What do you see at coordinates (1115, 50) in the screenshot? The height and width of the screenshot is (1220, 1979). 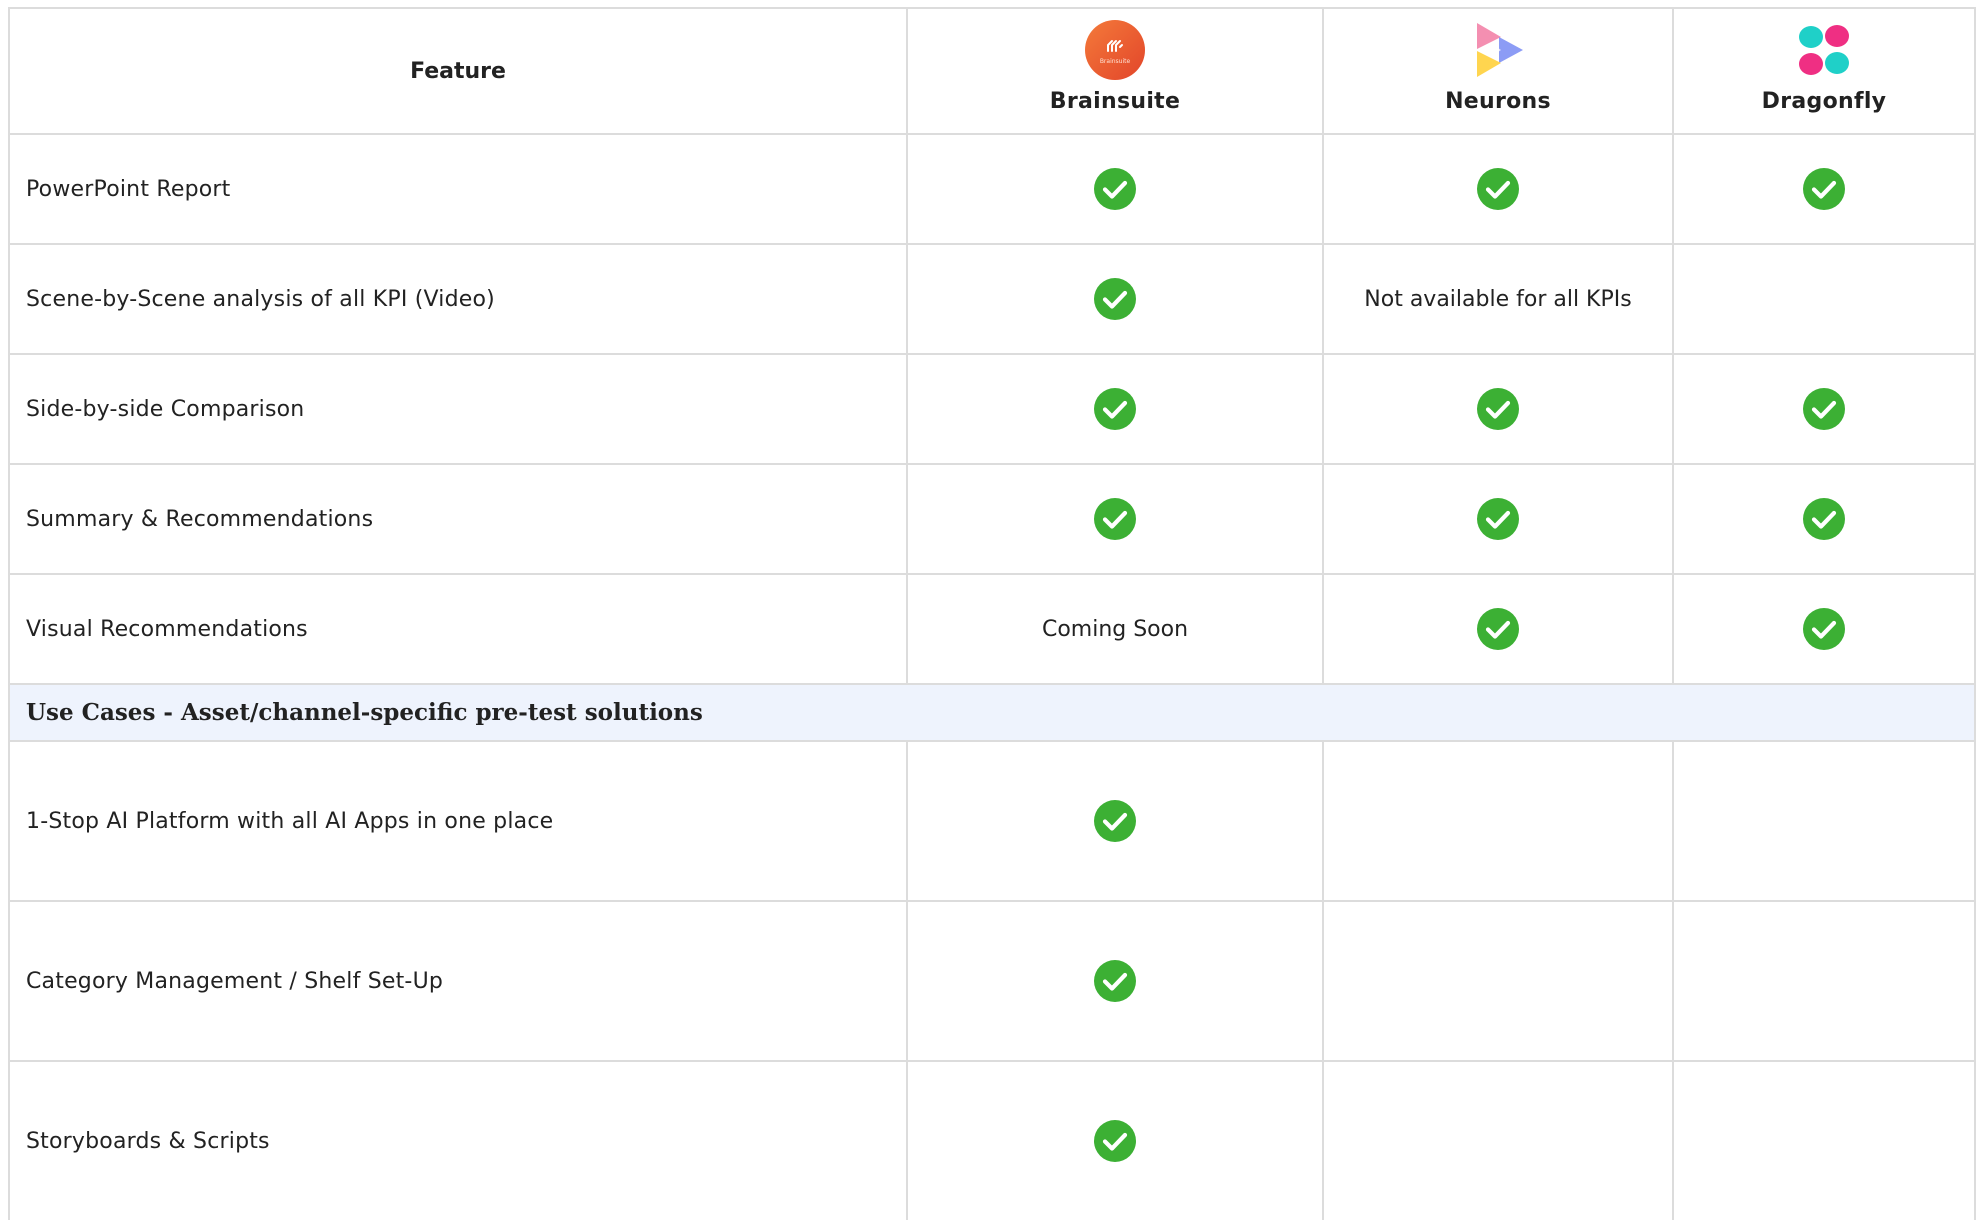 I see `brainsuite-logo-icon: Brainsuite` at bounding box center [1115, 50].